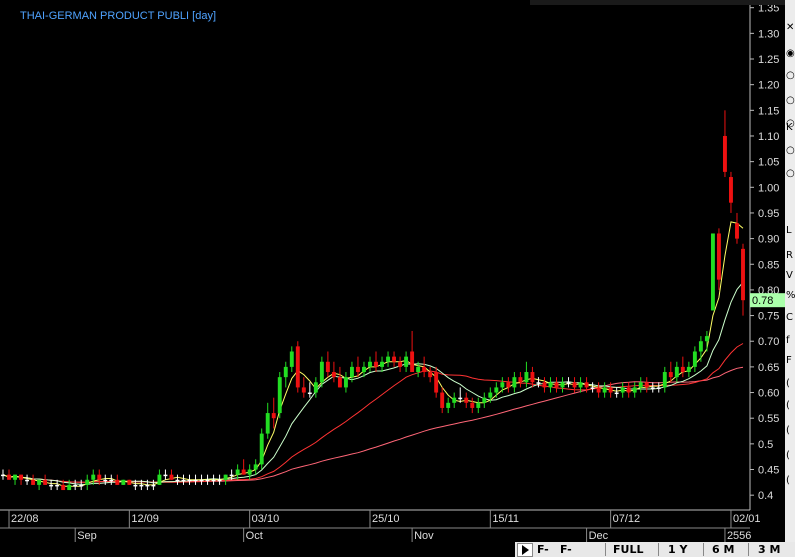 Image resolution: width=795 pixels, height=557 pixels. What do you see at coordinates (790, 27) in the screenshot?
I see `side-toolbar-item: ✕` at bounding box center [790, 27].